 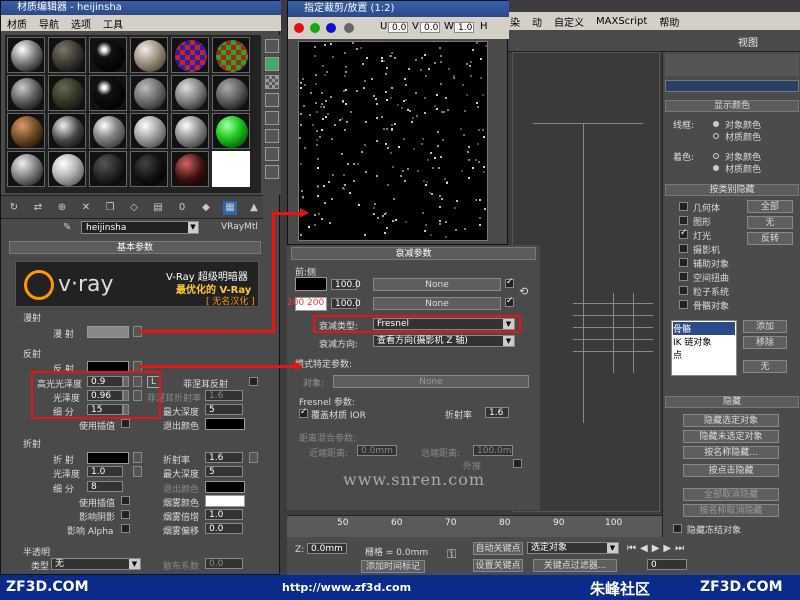 I want to click on playback-controls: ⏮◀▶▶⏭, so click(x=672, y=549).